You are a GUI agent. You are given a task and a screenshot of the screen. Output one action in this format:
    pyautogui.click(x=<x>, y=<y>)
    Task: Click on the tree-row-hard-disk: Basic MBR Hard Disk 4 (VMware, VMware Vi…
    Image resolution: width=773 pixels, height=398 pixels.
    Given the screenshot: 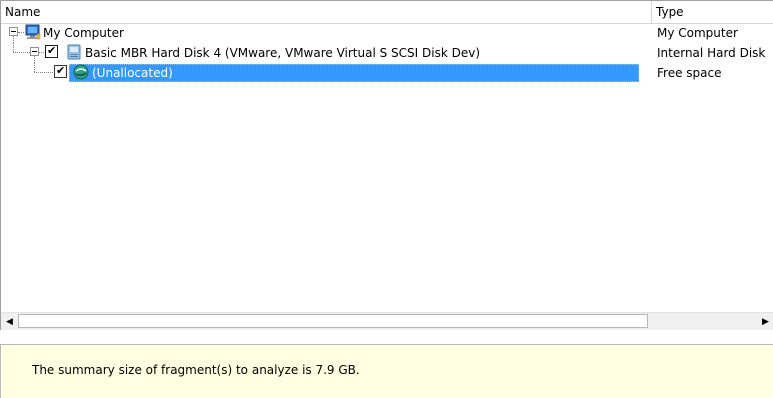 What is the action you would take?
    pyautogui.click(x=387, y=53)
    